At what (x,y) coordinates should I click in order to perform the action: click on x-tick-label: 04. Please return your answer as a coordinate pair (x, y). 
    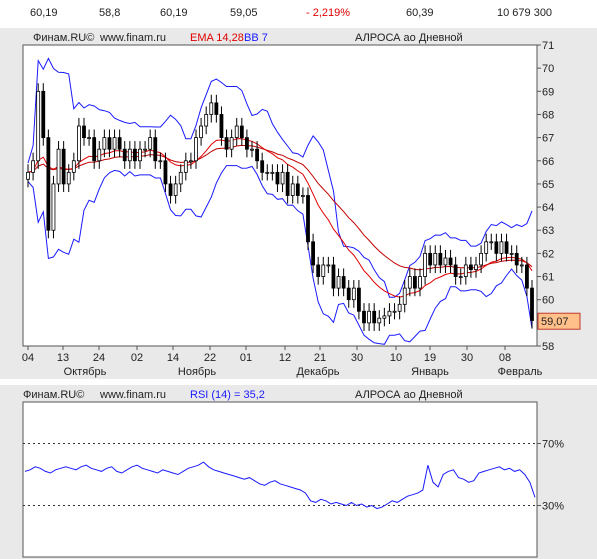
    Looking at the image, I should click on (28, 358).